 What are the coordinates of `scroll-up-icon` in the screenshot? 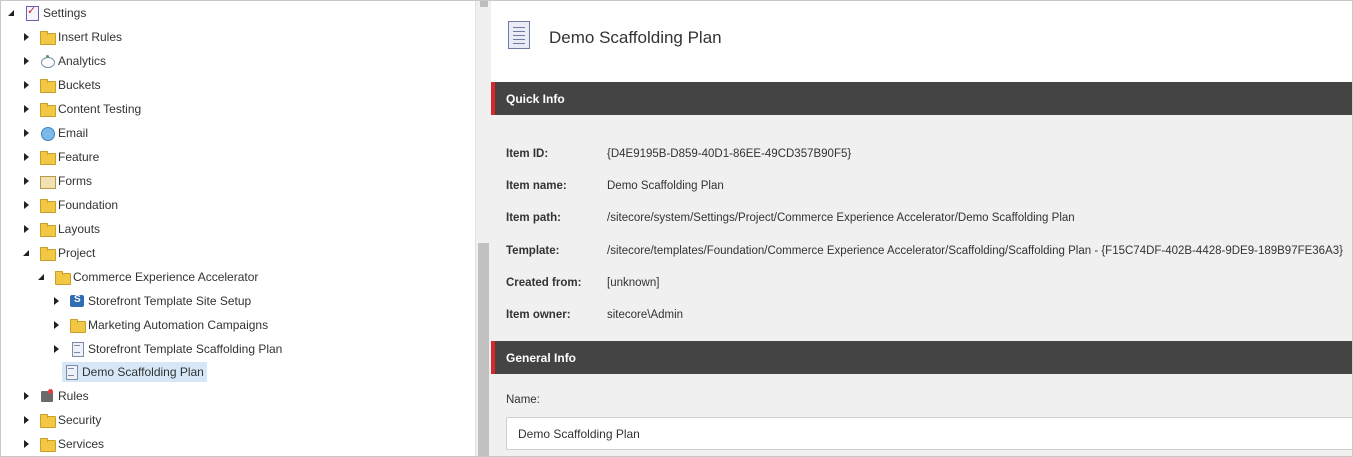 It's located at (484, 4).